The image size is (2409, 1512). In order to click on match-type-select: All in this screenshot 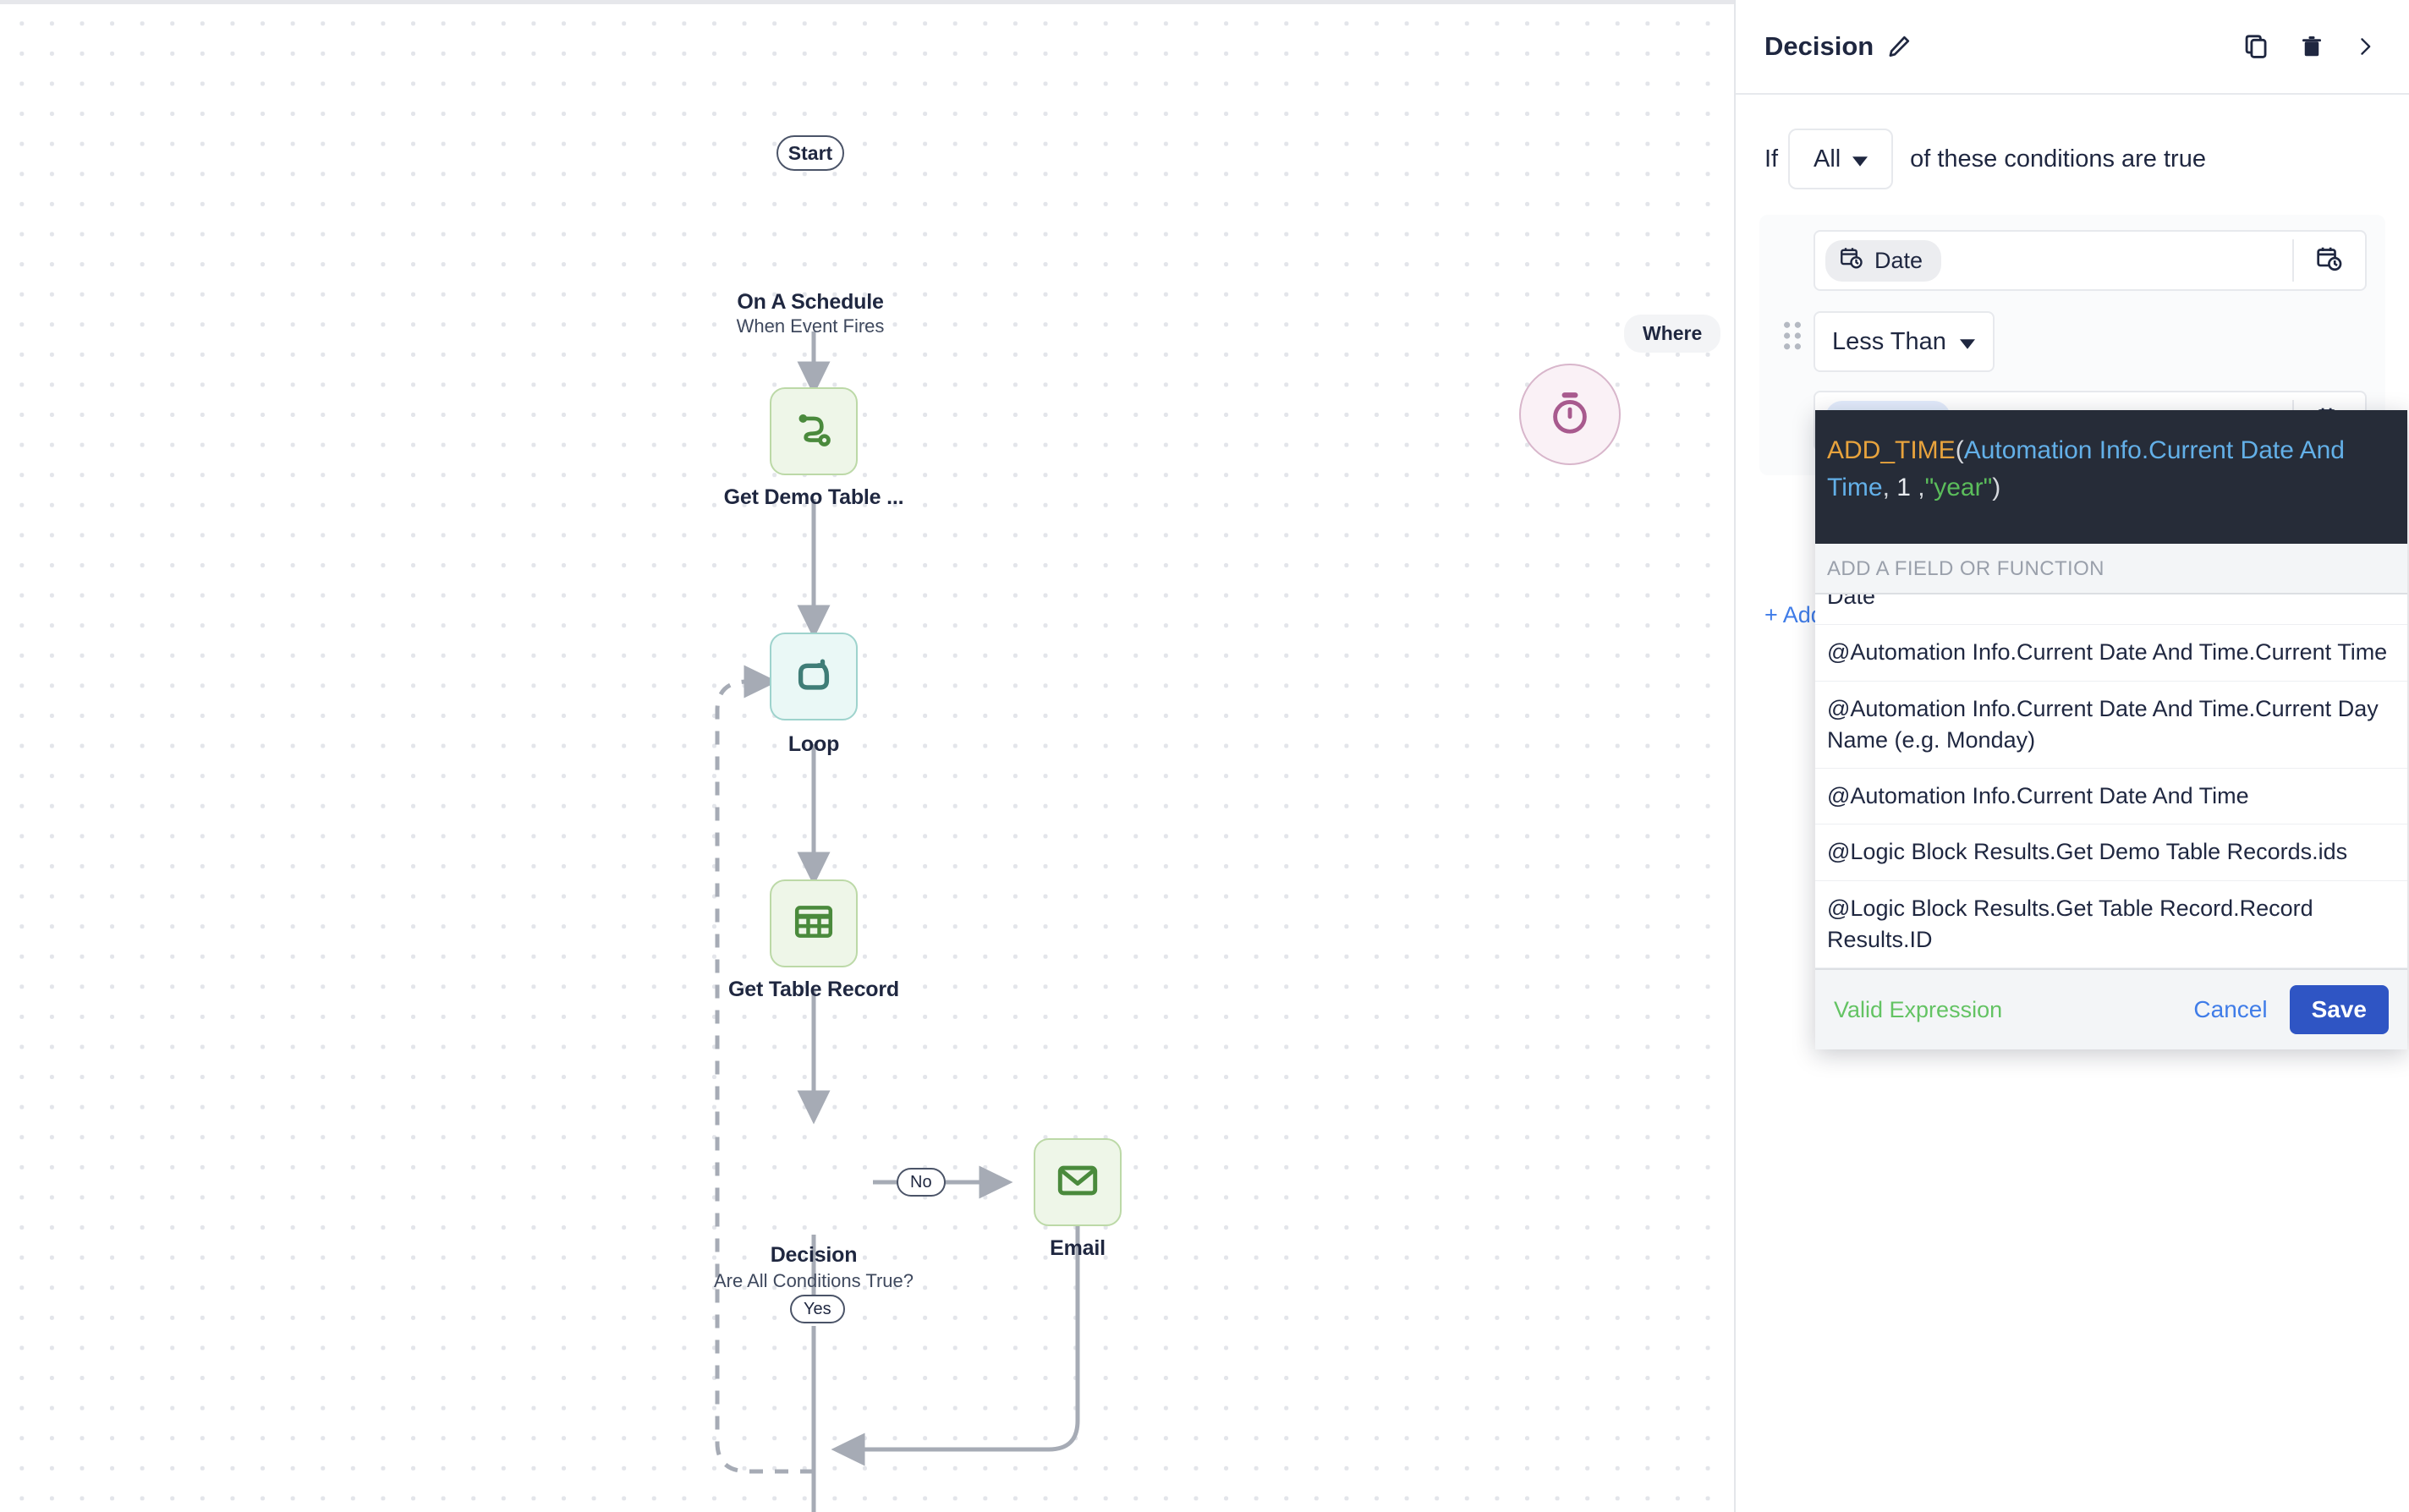, I will do `click(1841, 159)`.